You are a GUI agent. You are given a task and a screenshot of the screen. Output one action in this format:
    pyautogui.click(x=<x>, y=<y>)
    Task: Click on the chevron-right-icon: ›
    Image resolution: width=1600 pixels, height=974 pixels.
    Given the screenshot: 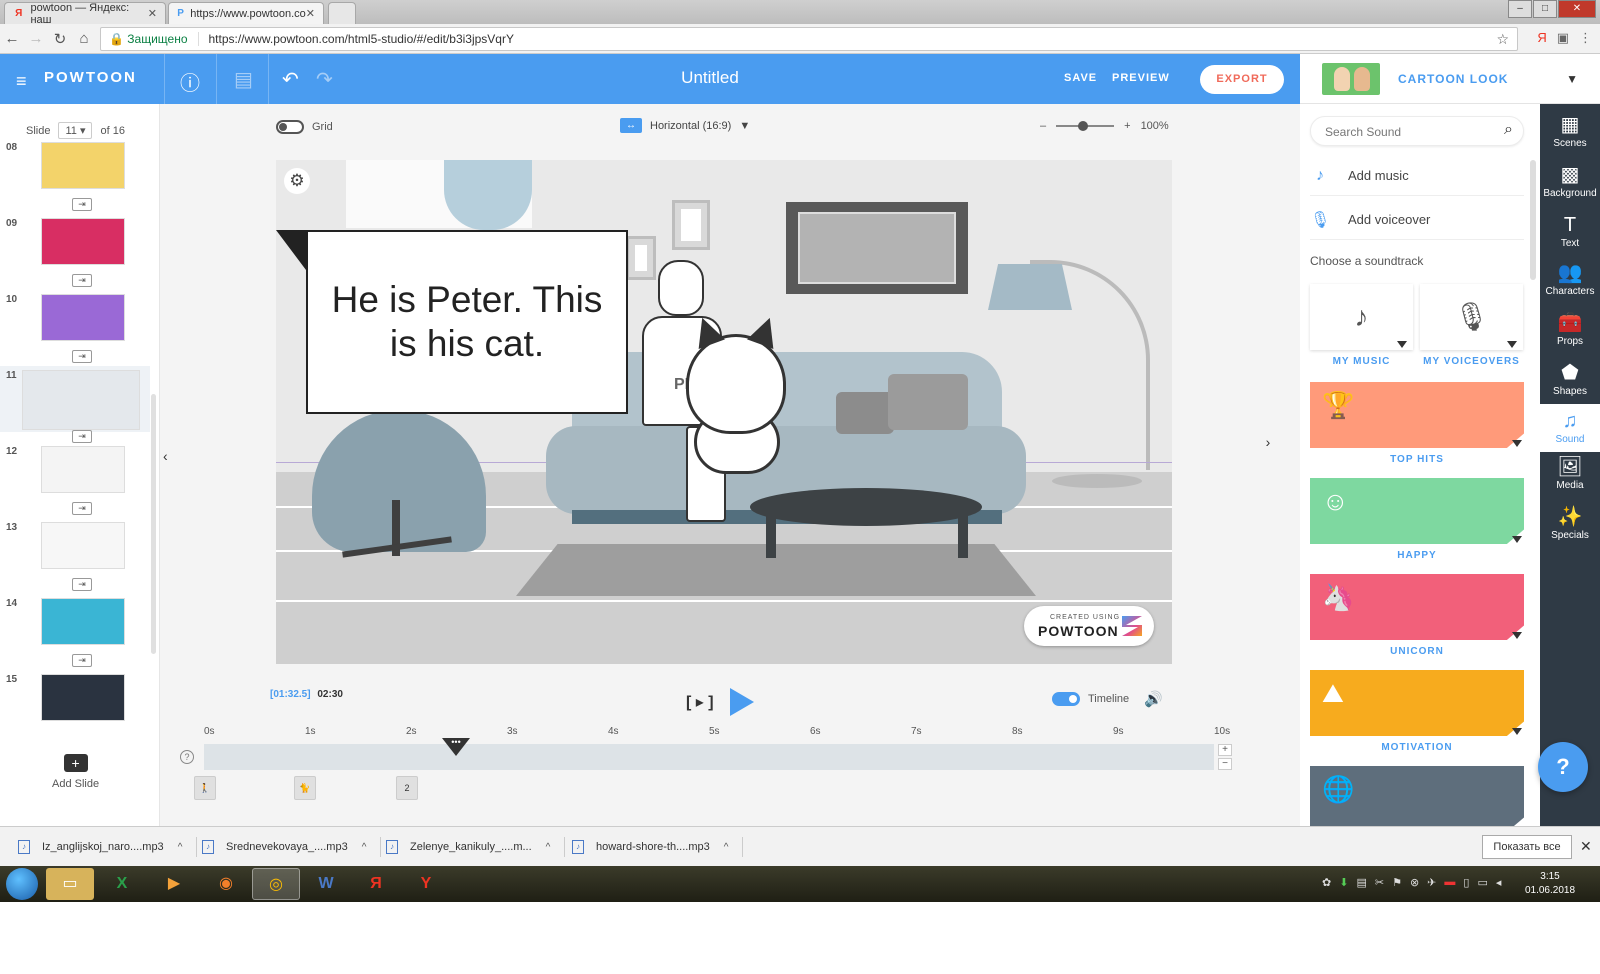 What is the action you would take?
    pyautogui.click(x=1268, y=446)
    